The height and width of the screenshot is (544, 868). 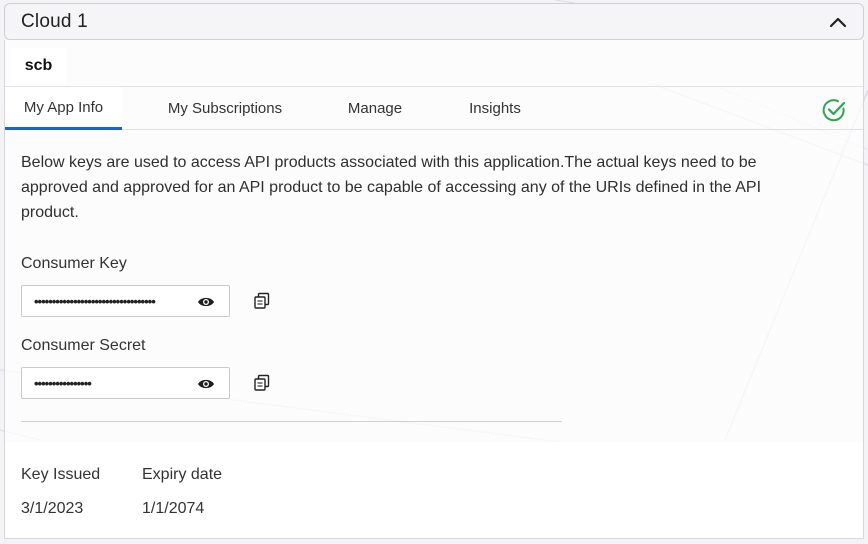 I want to click on consumer-secret-label: Consumer Secret, so click(x=83, y=345).